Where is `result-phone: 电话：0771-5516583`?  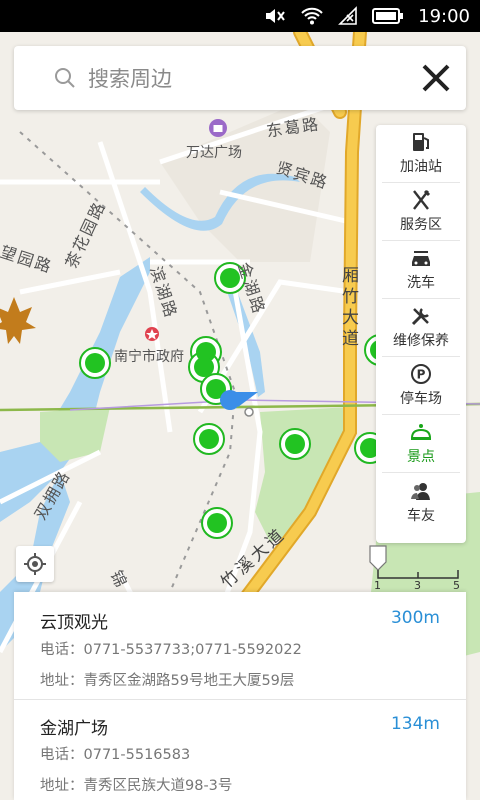
result-phone: 电话：0771-5516583 is located at coordinates (115, 753).